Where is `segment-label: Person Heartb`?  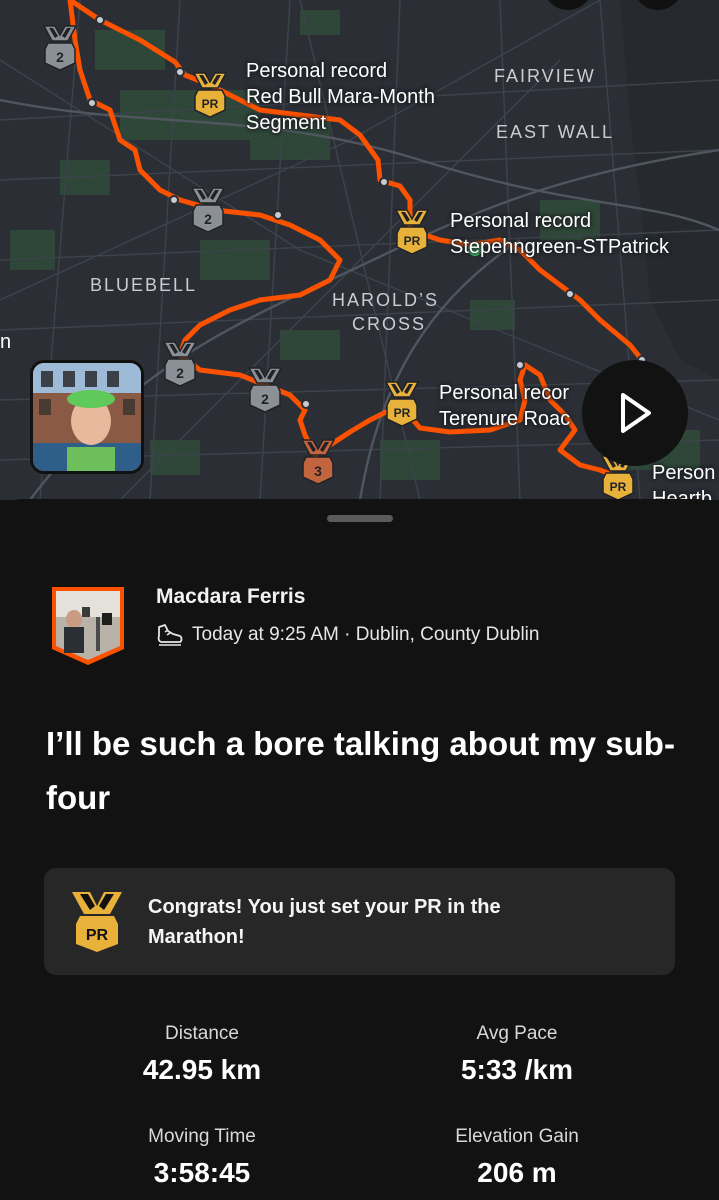
segment-label: Person Heartb is located at coordinates (683, 480).